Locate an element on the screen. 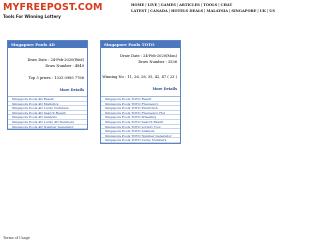 This screenshot has width=320, height=245. site-logo: MYFREEPOST.COM Tools For Winning Lottery is located at coordinates (53, 11).